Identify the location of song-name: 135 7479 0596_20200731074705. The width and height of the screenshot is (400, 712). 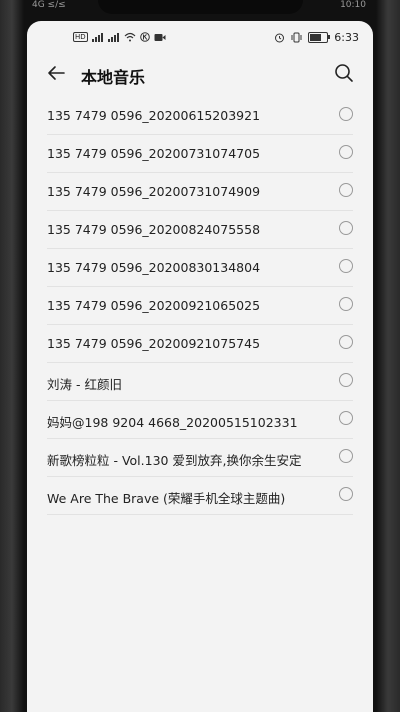
(154, 153).